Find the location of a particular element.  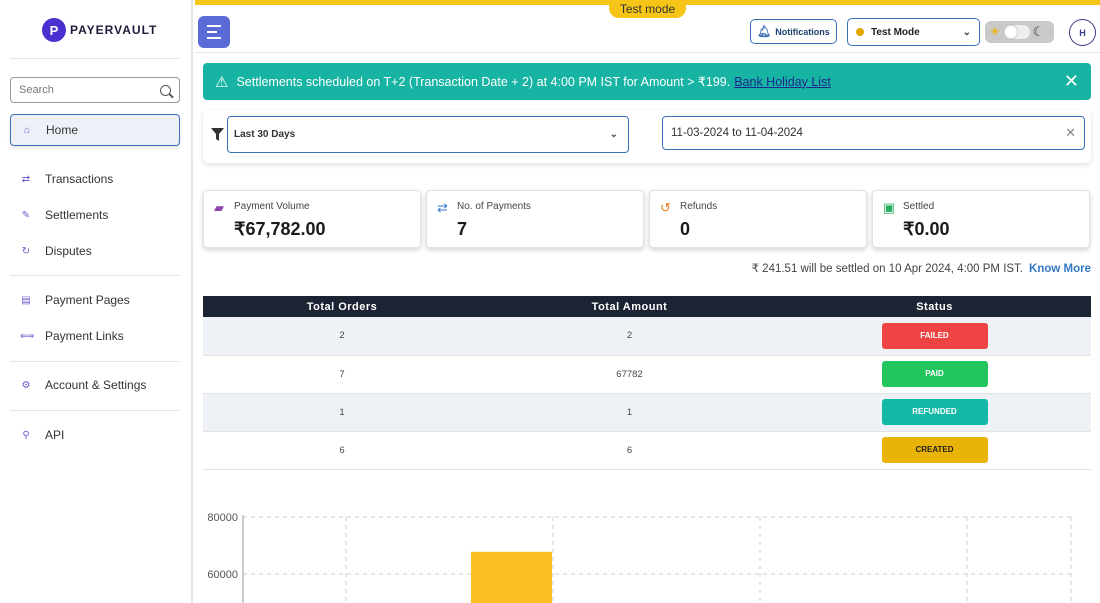

warning-icon: ⚠ is located at coordinates (222, 82).